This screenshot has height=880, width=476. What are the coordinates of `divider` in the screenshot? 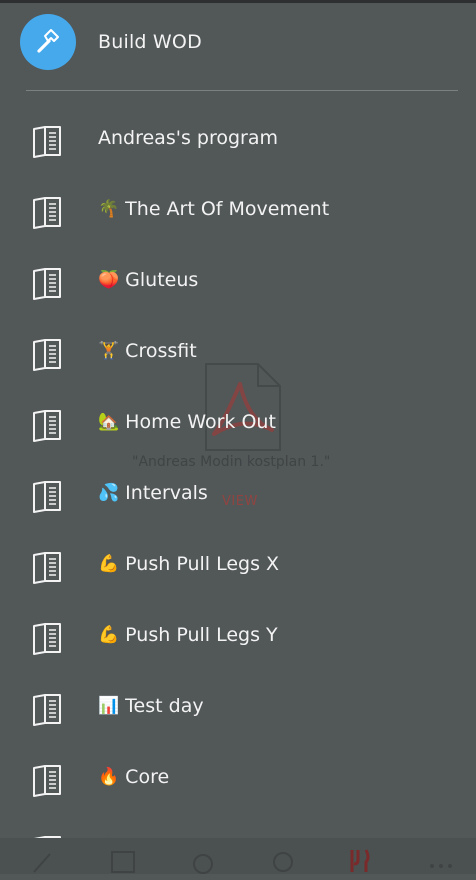 It's located at (242, 90).